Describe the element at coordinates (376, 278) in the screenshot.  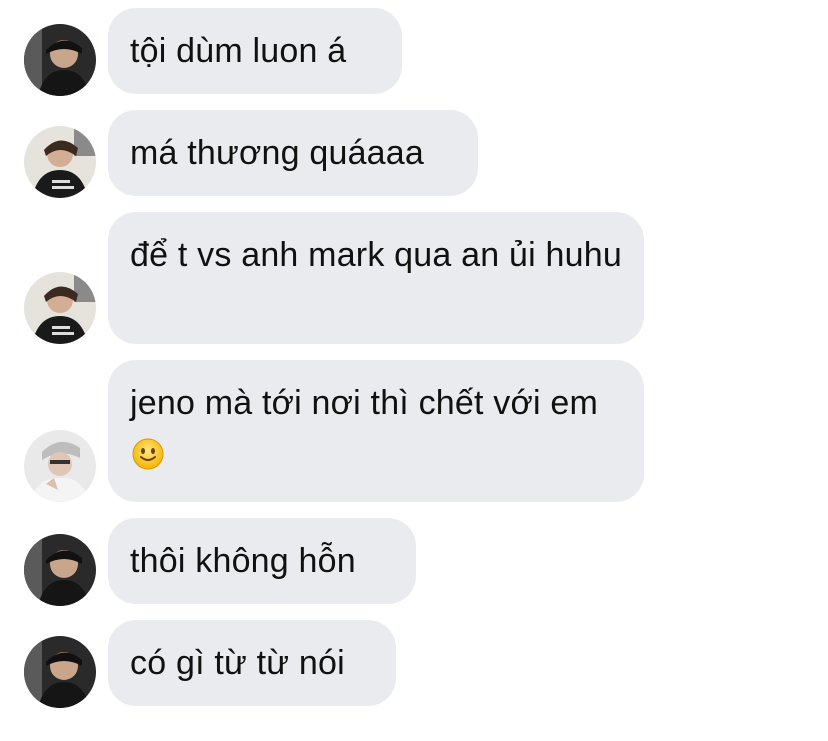
I see `message-bubble: để t vs anh mark qua an ủi huhu` at that location.